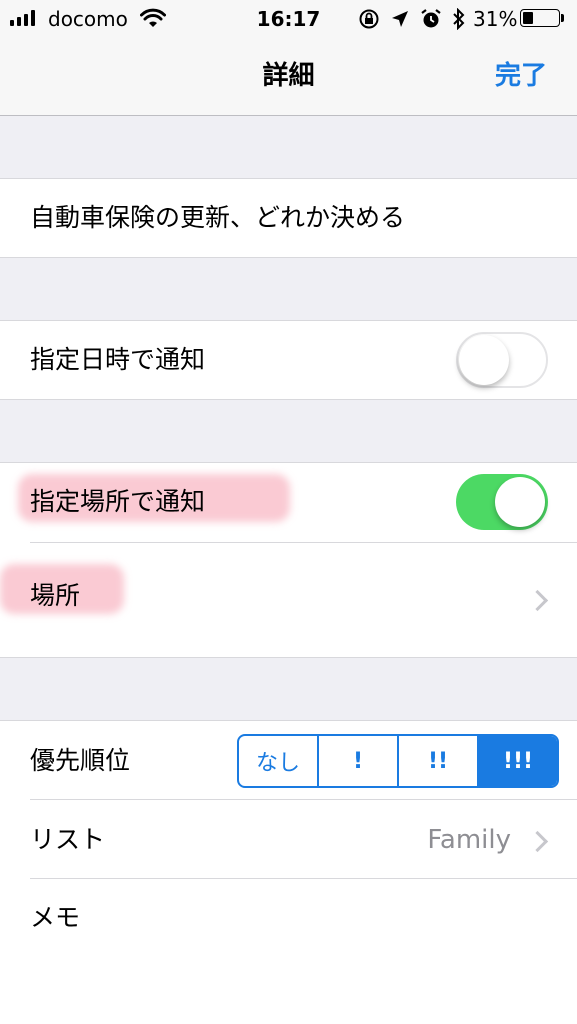 This screenshot has height=1024, width=577. Describe the element at coordinates (118, 359) in the screenshot. I see `date-notify-label: 指定日時で通知` at that location.